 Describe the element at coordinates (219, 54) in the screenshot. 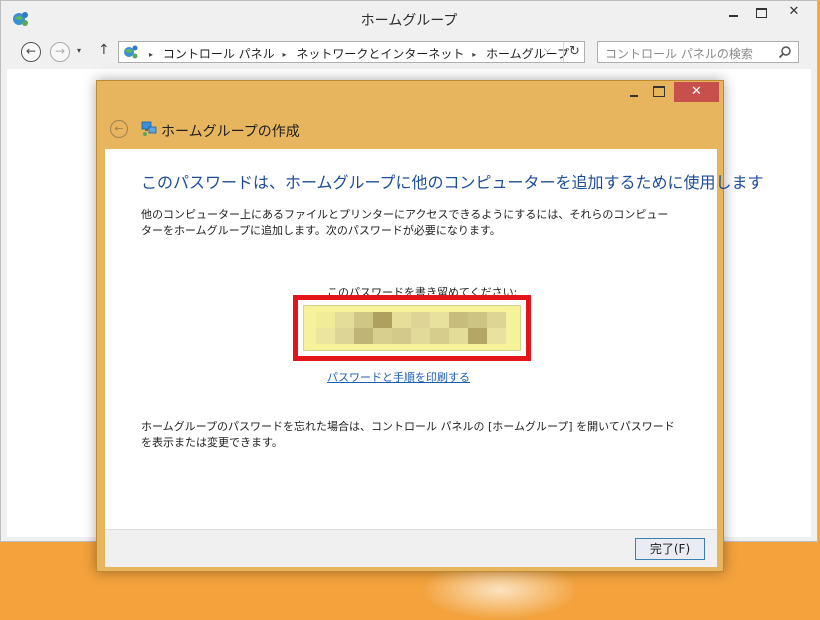

I see `breadcrumb-item-control-panel: コントロール パネル` at that location.